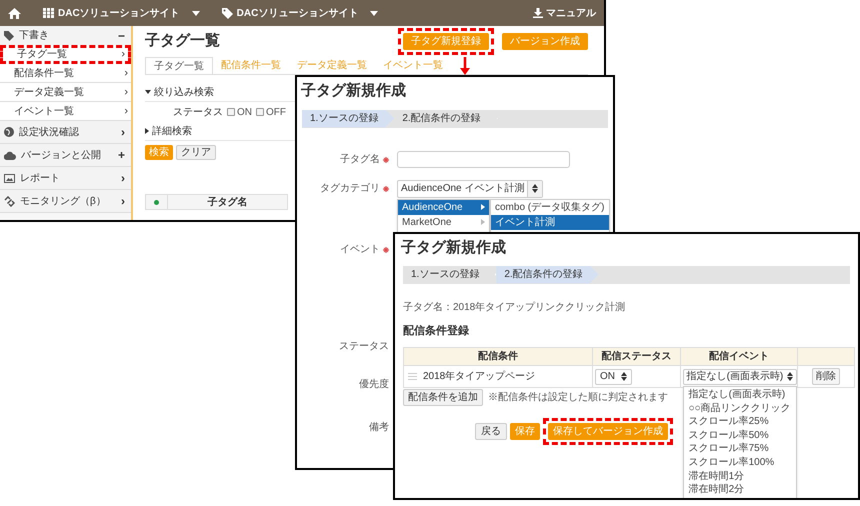 This screenshot has width=860, height=506. I want to click on dropdown-option: スクロール率25%, so click(740, 422).